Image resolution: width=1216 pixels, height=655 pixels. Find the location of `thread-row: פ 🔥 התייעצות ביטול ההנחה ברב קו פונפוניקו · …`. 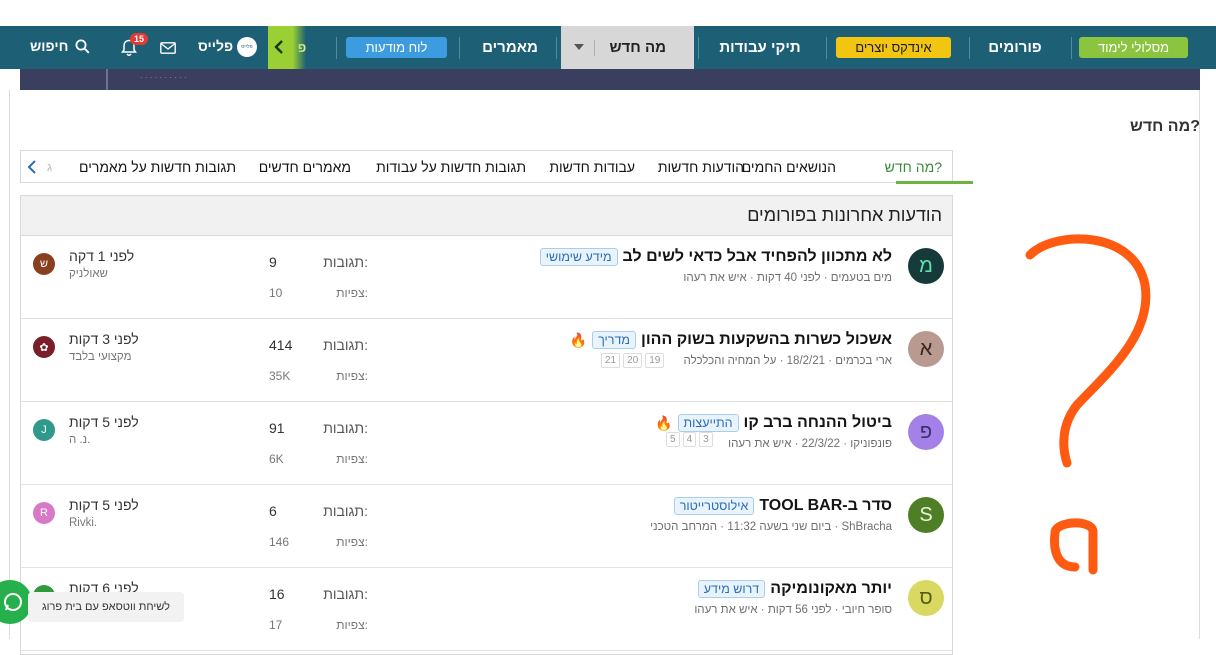

thread-row: פ 🔥 התייעצות ביטול ההנחה ברב קו פונפוניקו · … is located at coordinates (486, 443).